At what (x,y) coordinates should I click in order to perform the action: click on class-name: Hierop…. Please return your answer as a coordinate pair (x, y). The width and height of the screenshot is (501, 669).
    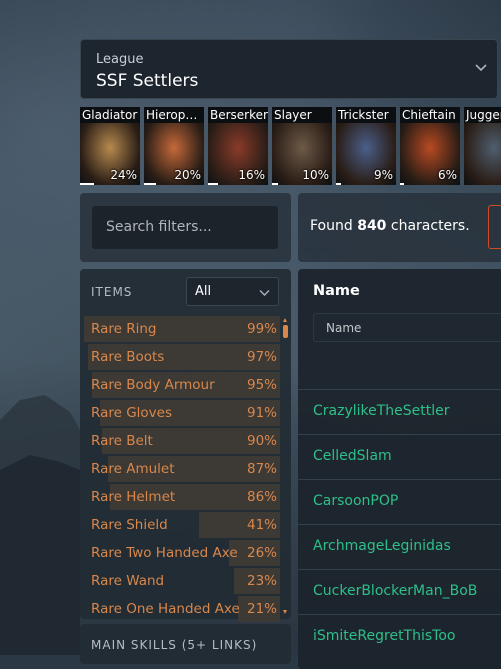
    Looking at the image, I should click on (172, 115).